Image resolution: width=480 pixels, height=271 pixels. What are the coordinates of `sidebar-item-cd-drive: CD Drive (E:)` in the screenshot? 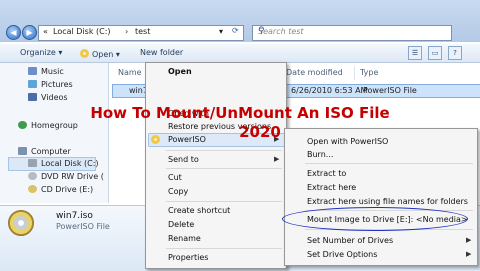 It's located at (60, 189).